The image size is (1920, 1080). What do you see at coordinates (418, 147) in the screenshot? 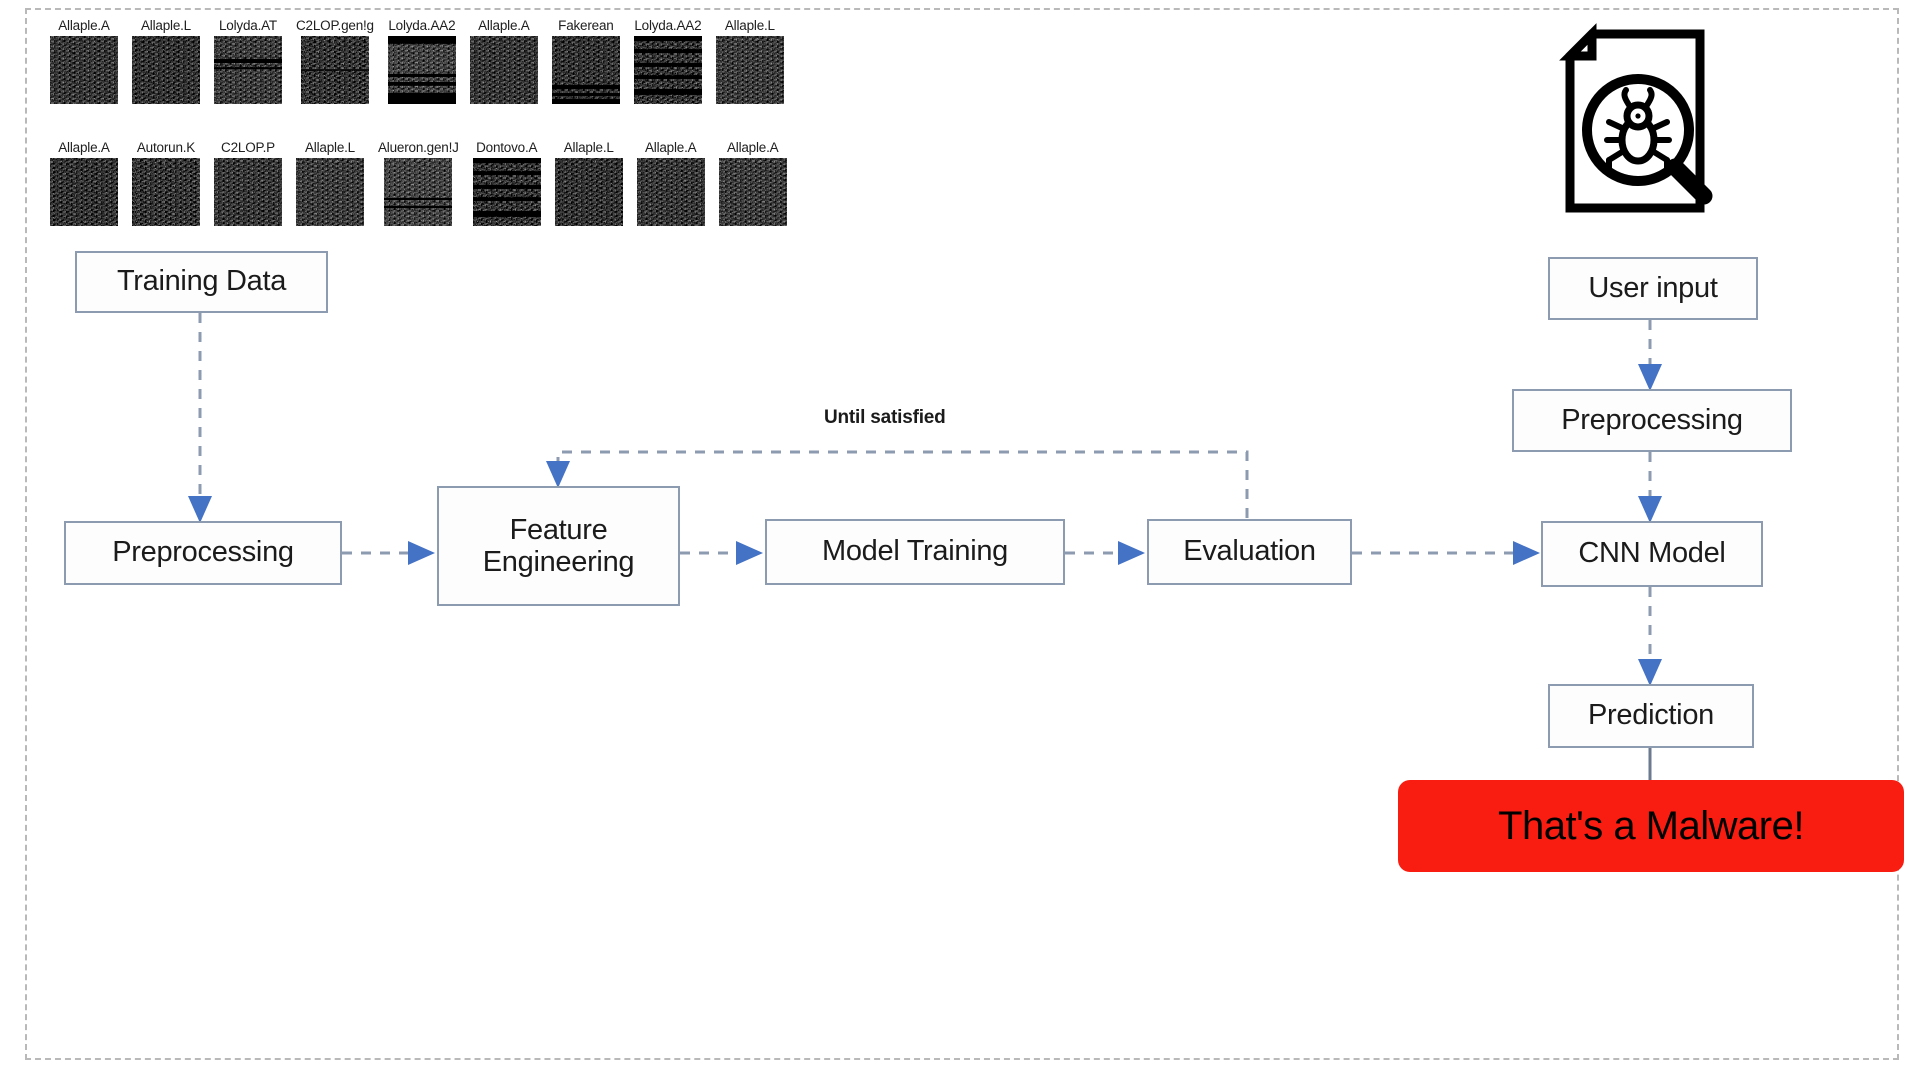
I see `malware-sample-label: Alueron.gen!J` at bounding box center [418, 147].